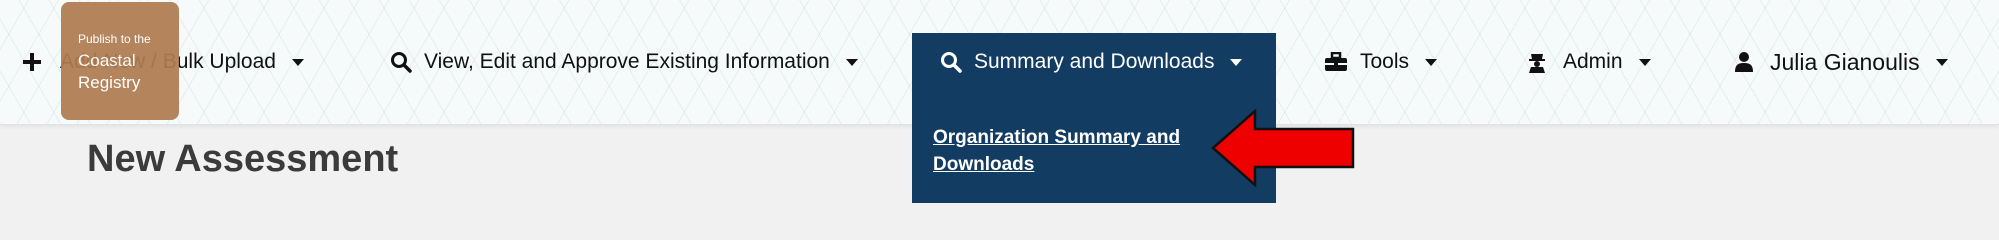 Image resolution: width=1999 pixels, height=240 pixels. What do you see at coordinates (32, 62) in the screenshot?
I see `plus-icon` at bounding box center [32, 62].